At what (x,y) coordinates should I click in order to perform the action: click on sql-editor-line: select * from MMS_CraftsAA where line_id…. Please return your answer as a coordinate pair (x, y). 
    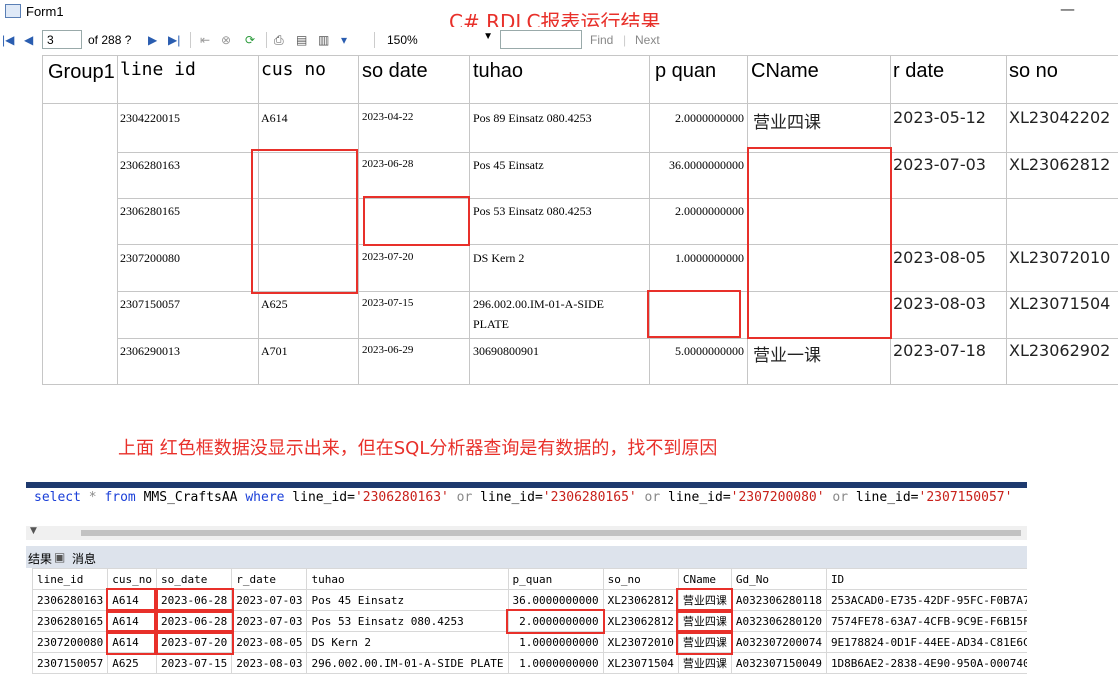
    Looking at the image, I should click on (526, 501).